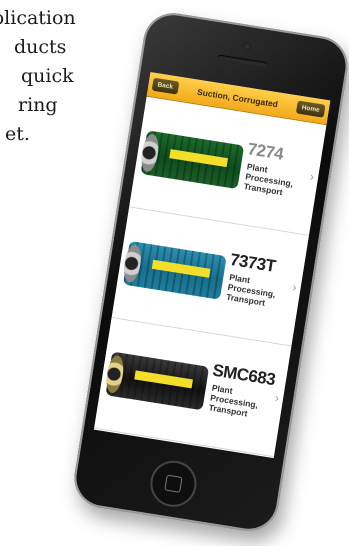  What do you see at coordinates (242, 61) in the screenshot?
I see `earpiece-icon` at bounding box center [242, 61].